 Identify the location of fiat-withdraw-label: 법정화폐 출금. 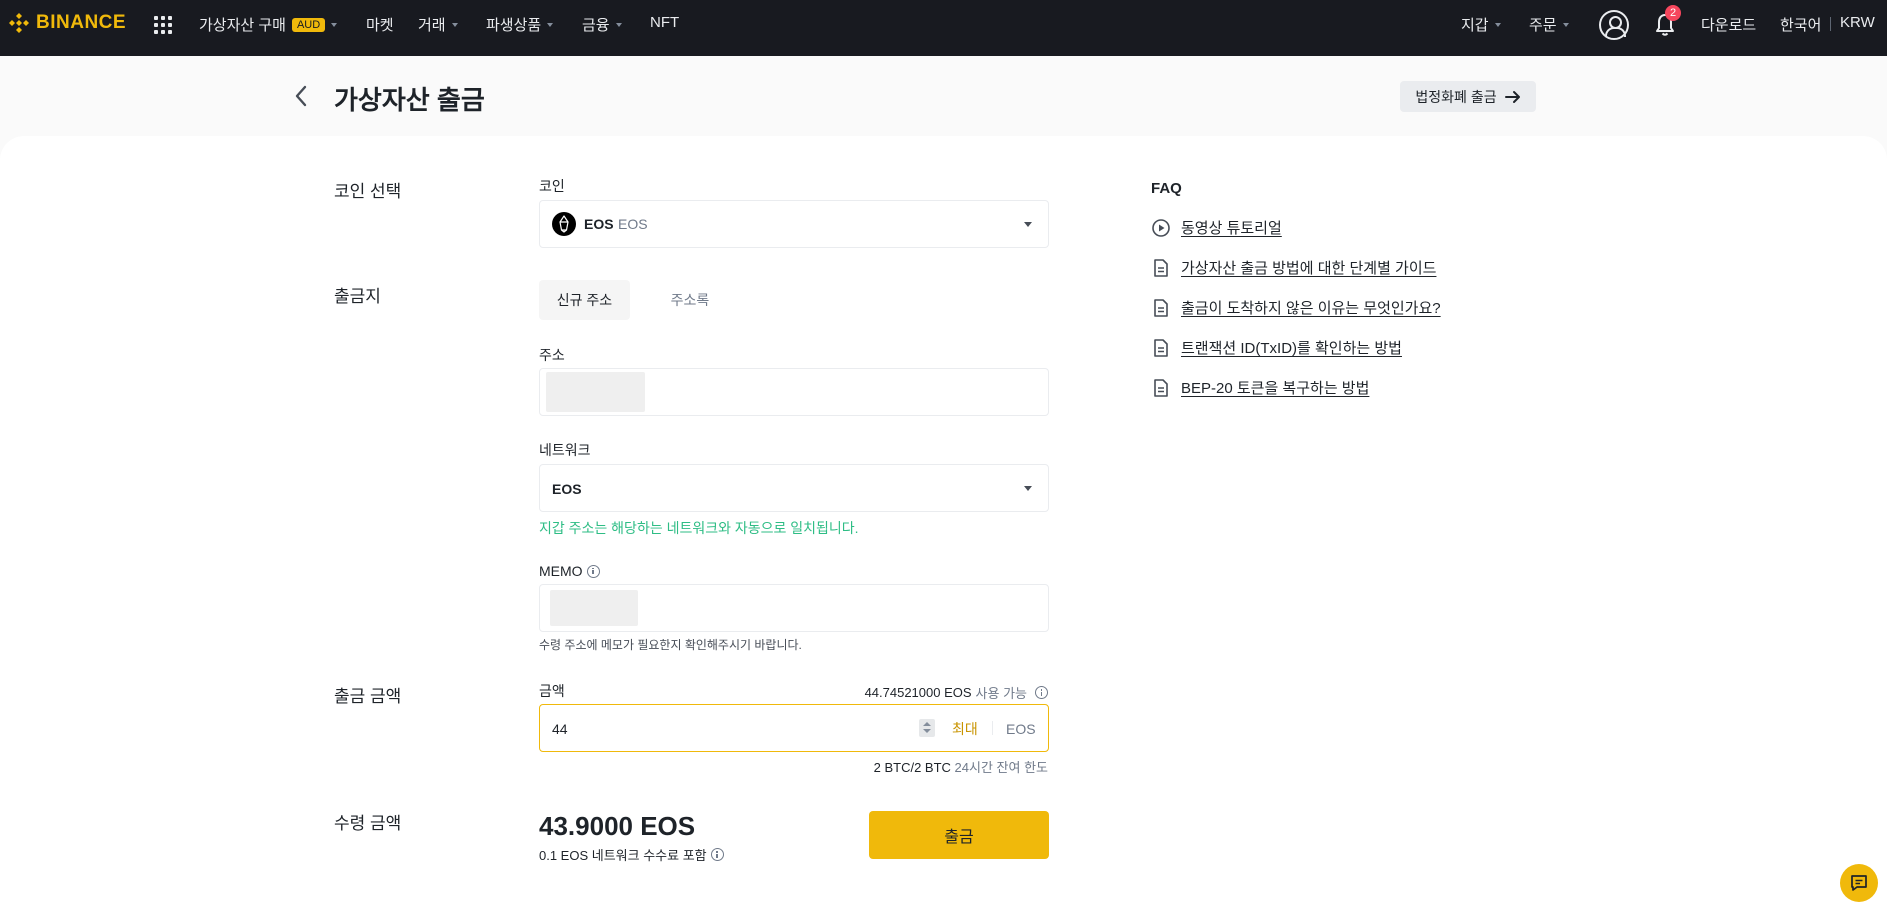
(1456, 96).